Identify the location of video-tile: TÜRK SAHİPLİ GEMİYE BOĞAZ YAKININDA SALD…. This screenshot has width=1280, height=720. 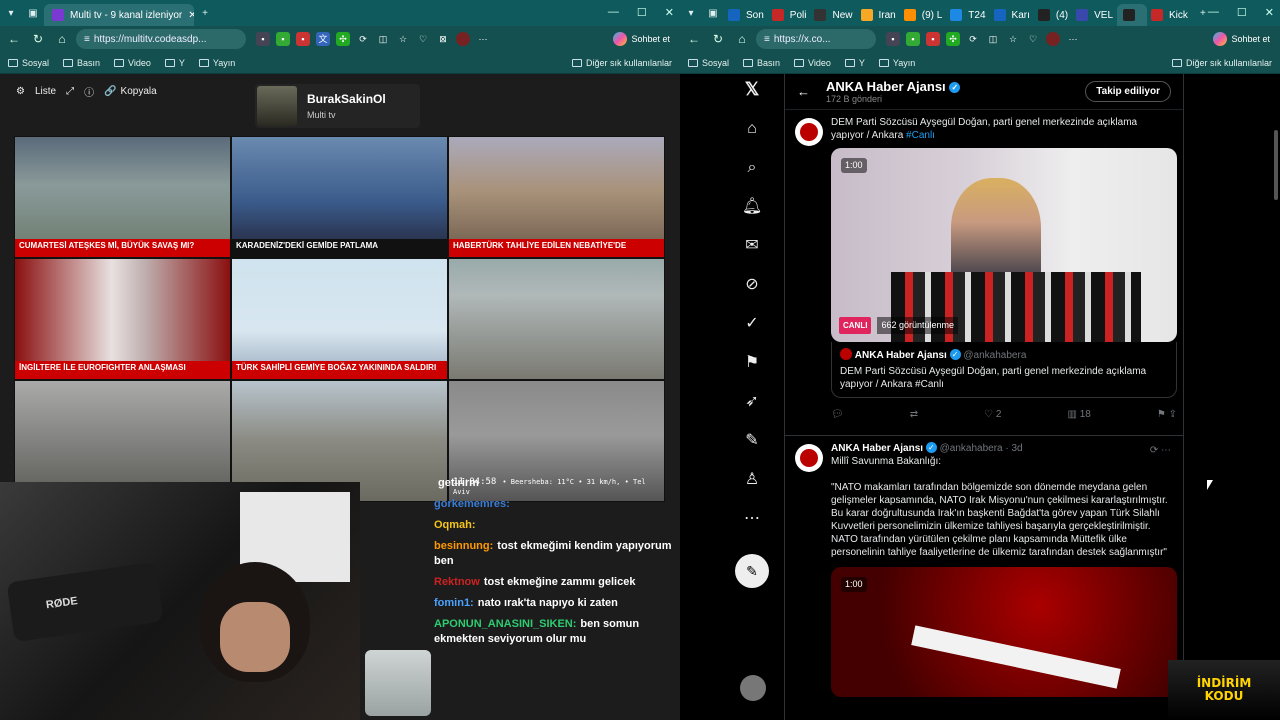
(339, 319).